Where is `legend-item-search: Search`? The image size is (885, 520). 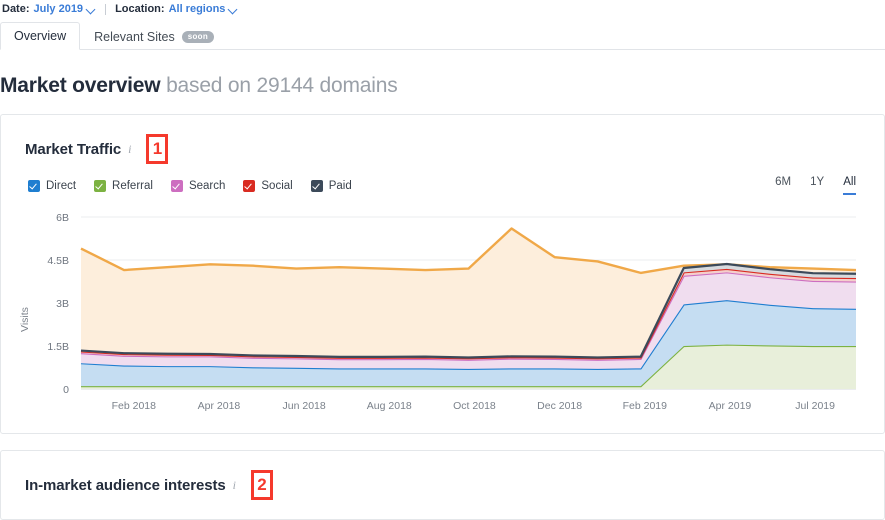 legend-item-search: Search is located at coordinates (198, 185).